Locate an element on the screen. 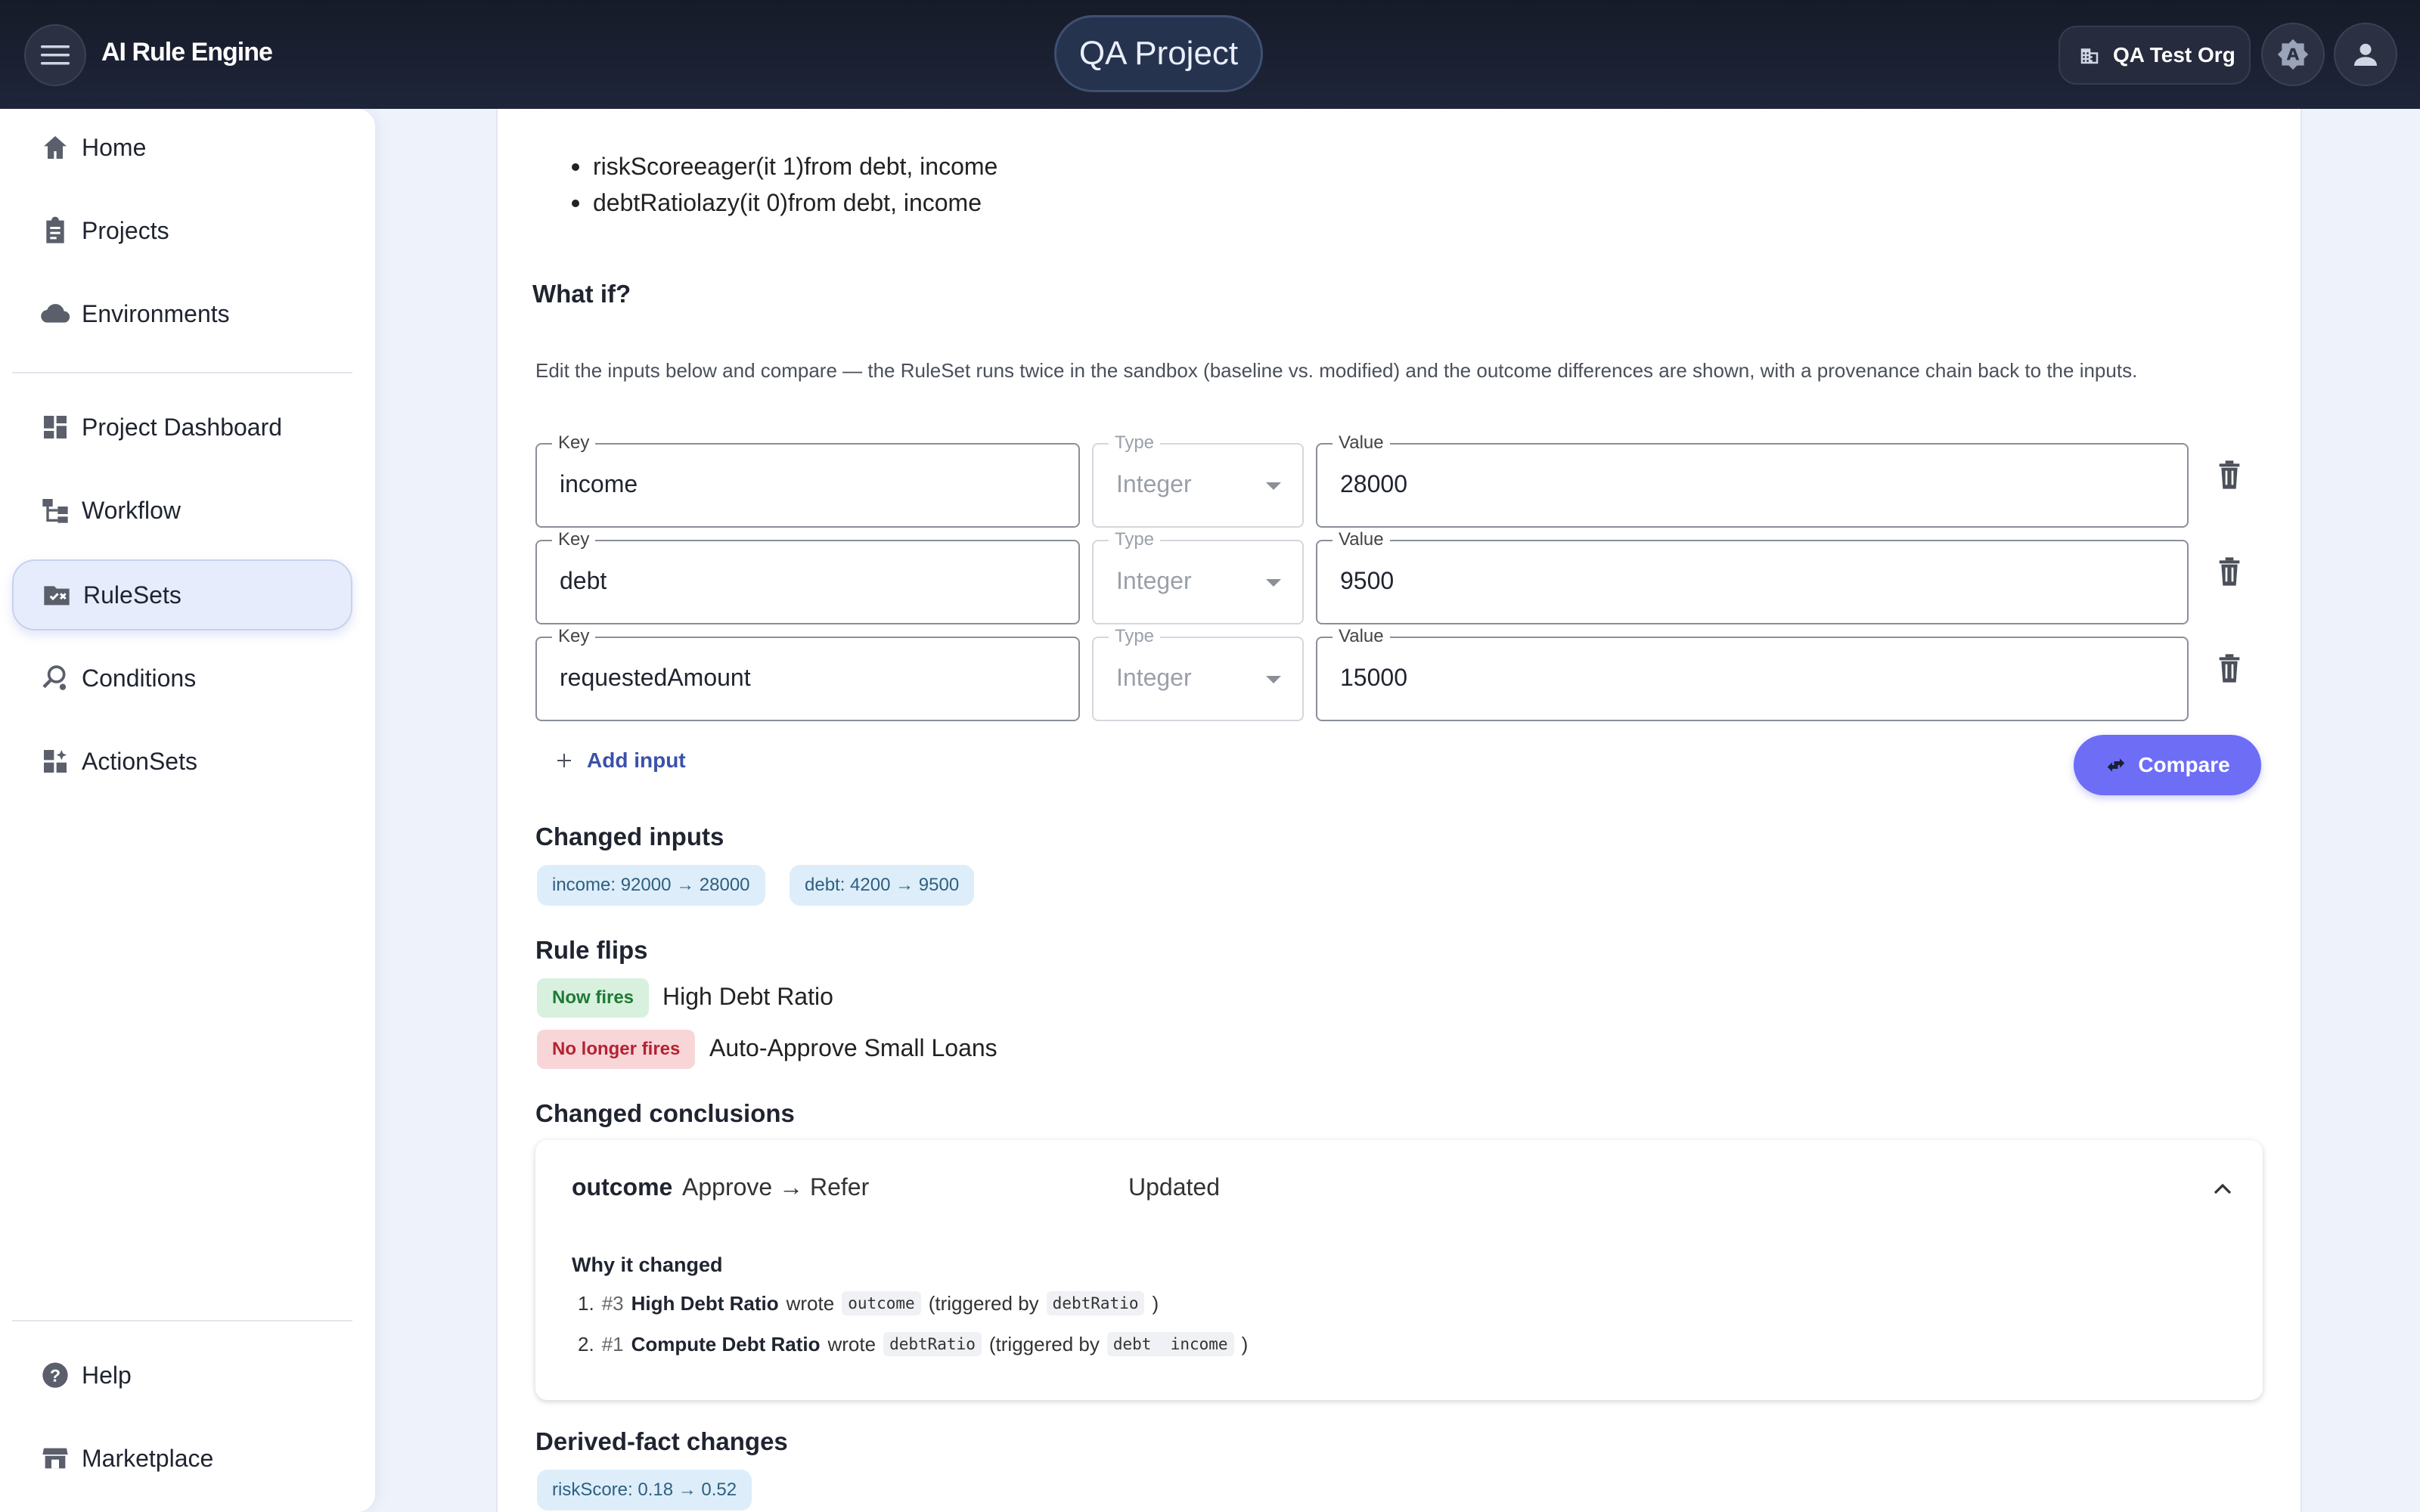 This screenshot has height=1512, width=2420. sidebar-item-project-dashboard: Project Dashboard is located at coordinates (182, 427).